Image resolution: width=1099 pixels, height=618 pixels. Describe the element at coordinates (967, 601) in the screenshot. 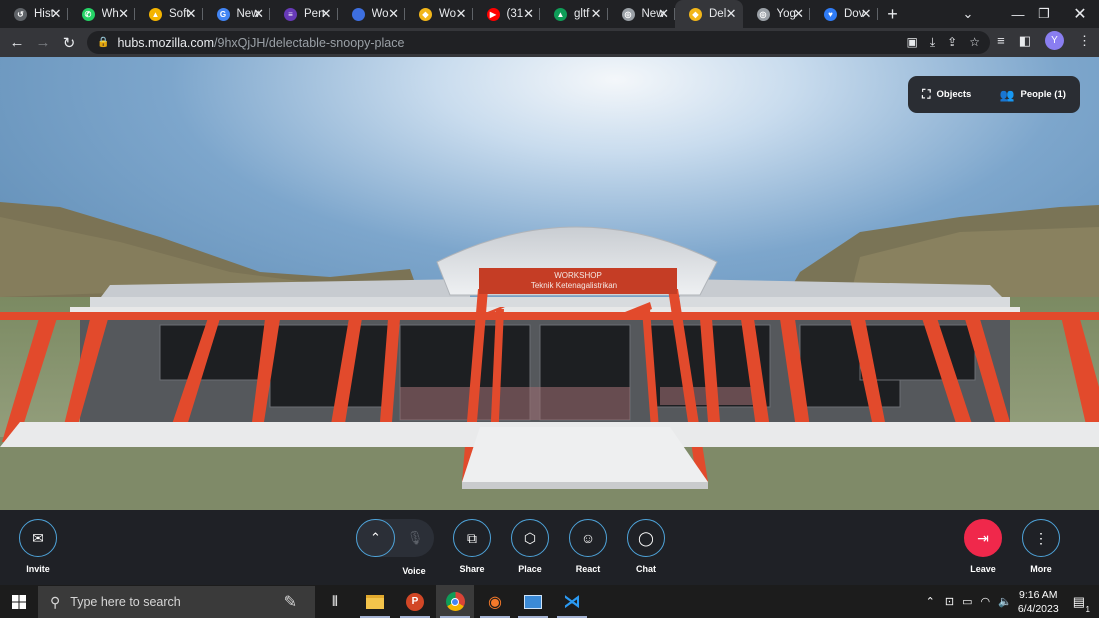

I see `battery-icon: ▭` at that location.